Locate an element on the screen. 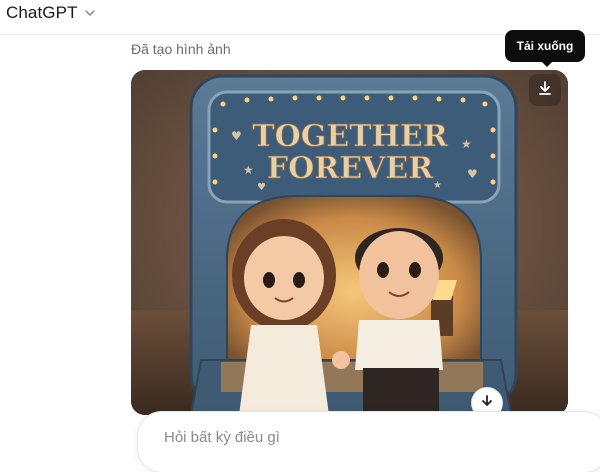  download-image-button is located at coordinates (545, 90).